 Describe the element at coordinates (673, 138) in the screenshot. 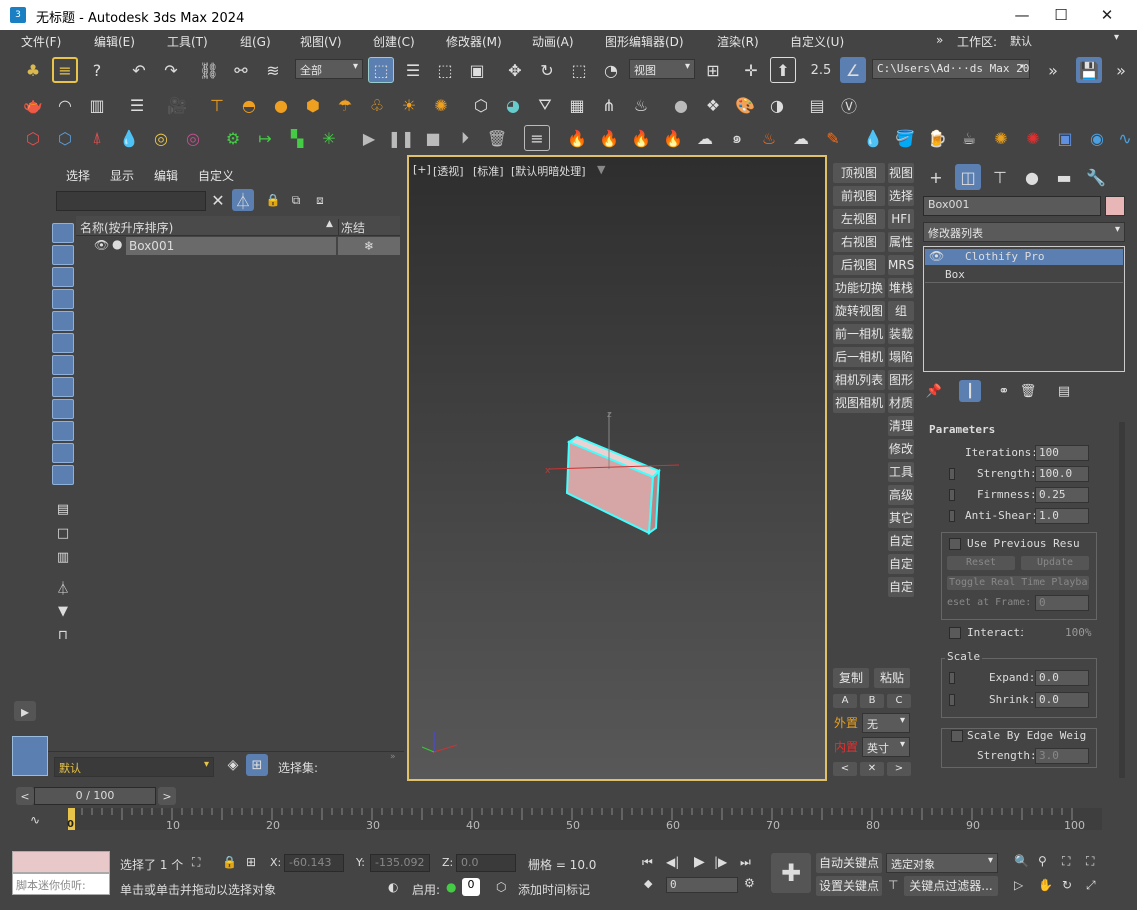

I see `fire-4-icon: 🔥` at that location.